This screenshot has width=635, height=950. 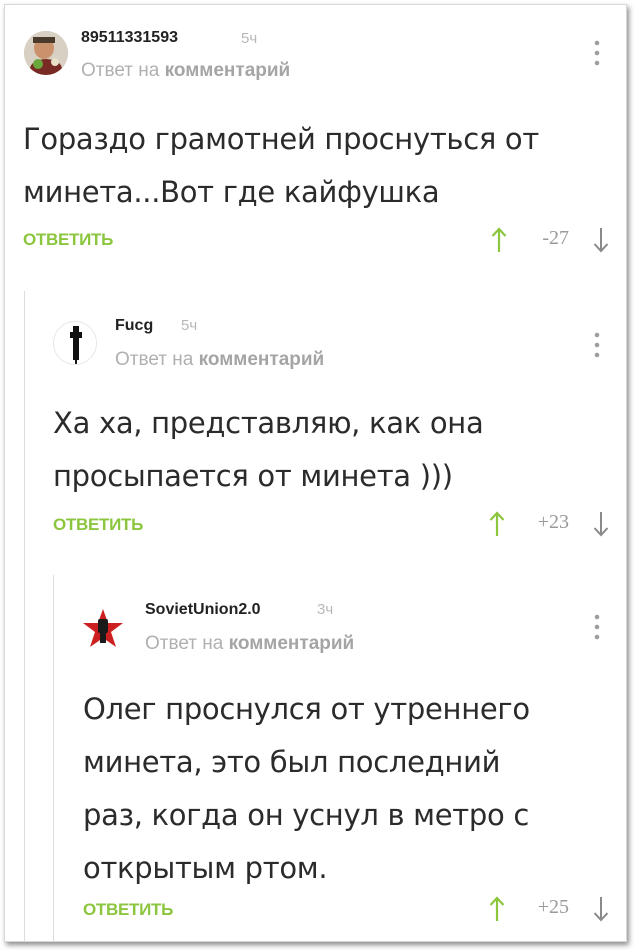 What do you see at coordinates (291, 643) in the screenshot?
I see `reply-to-target: комментарий` at bounding box center [291, 643].